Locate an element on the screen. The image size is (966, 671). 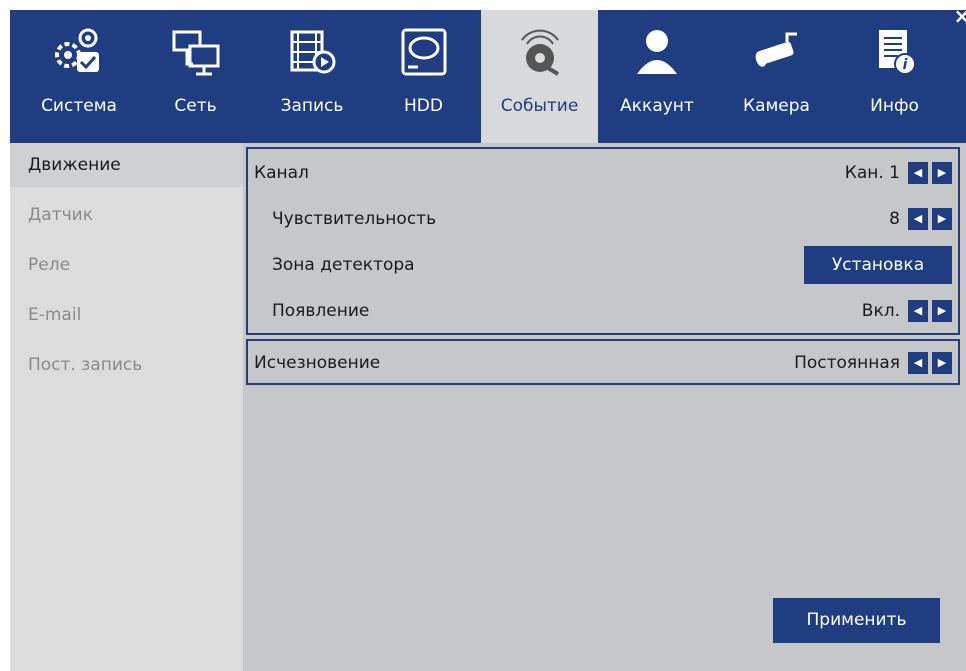
zone-label: Зона детектора is located at coordinates (343, 265).